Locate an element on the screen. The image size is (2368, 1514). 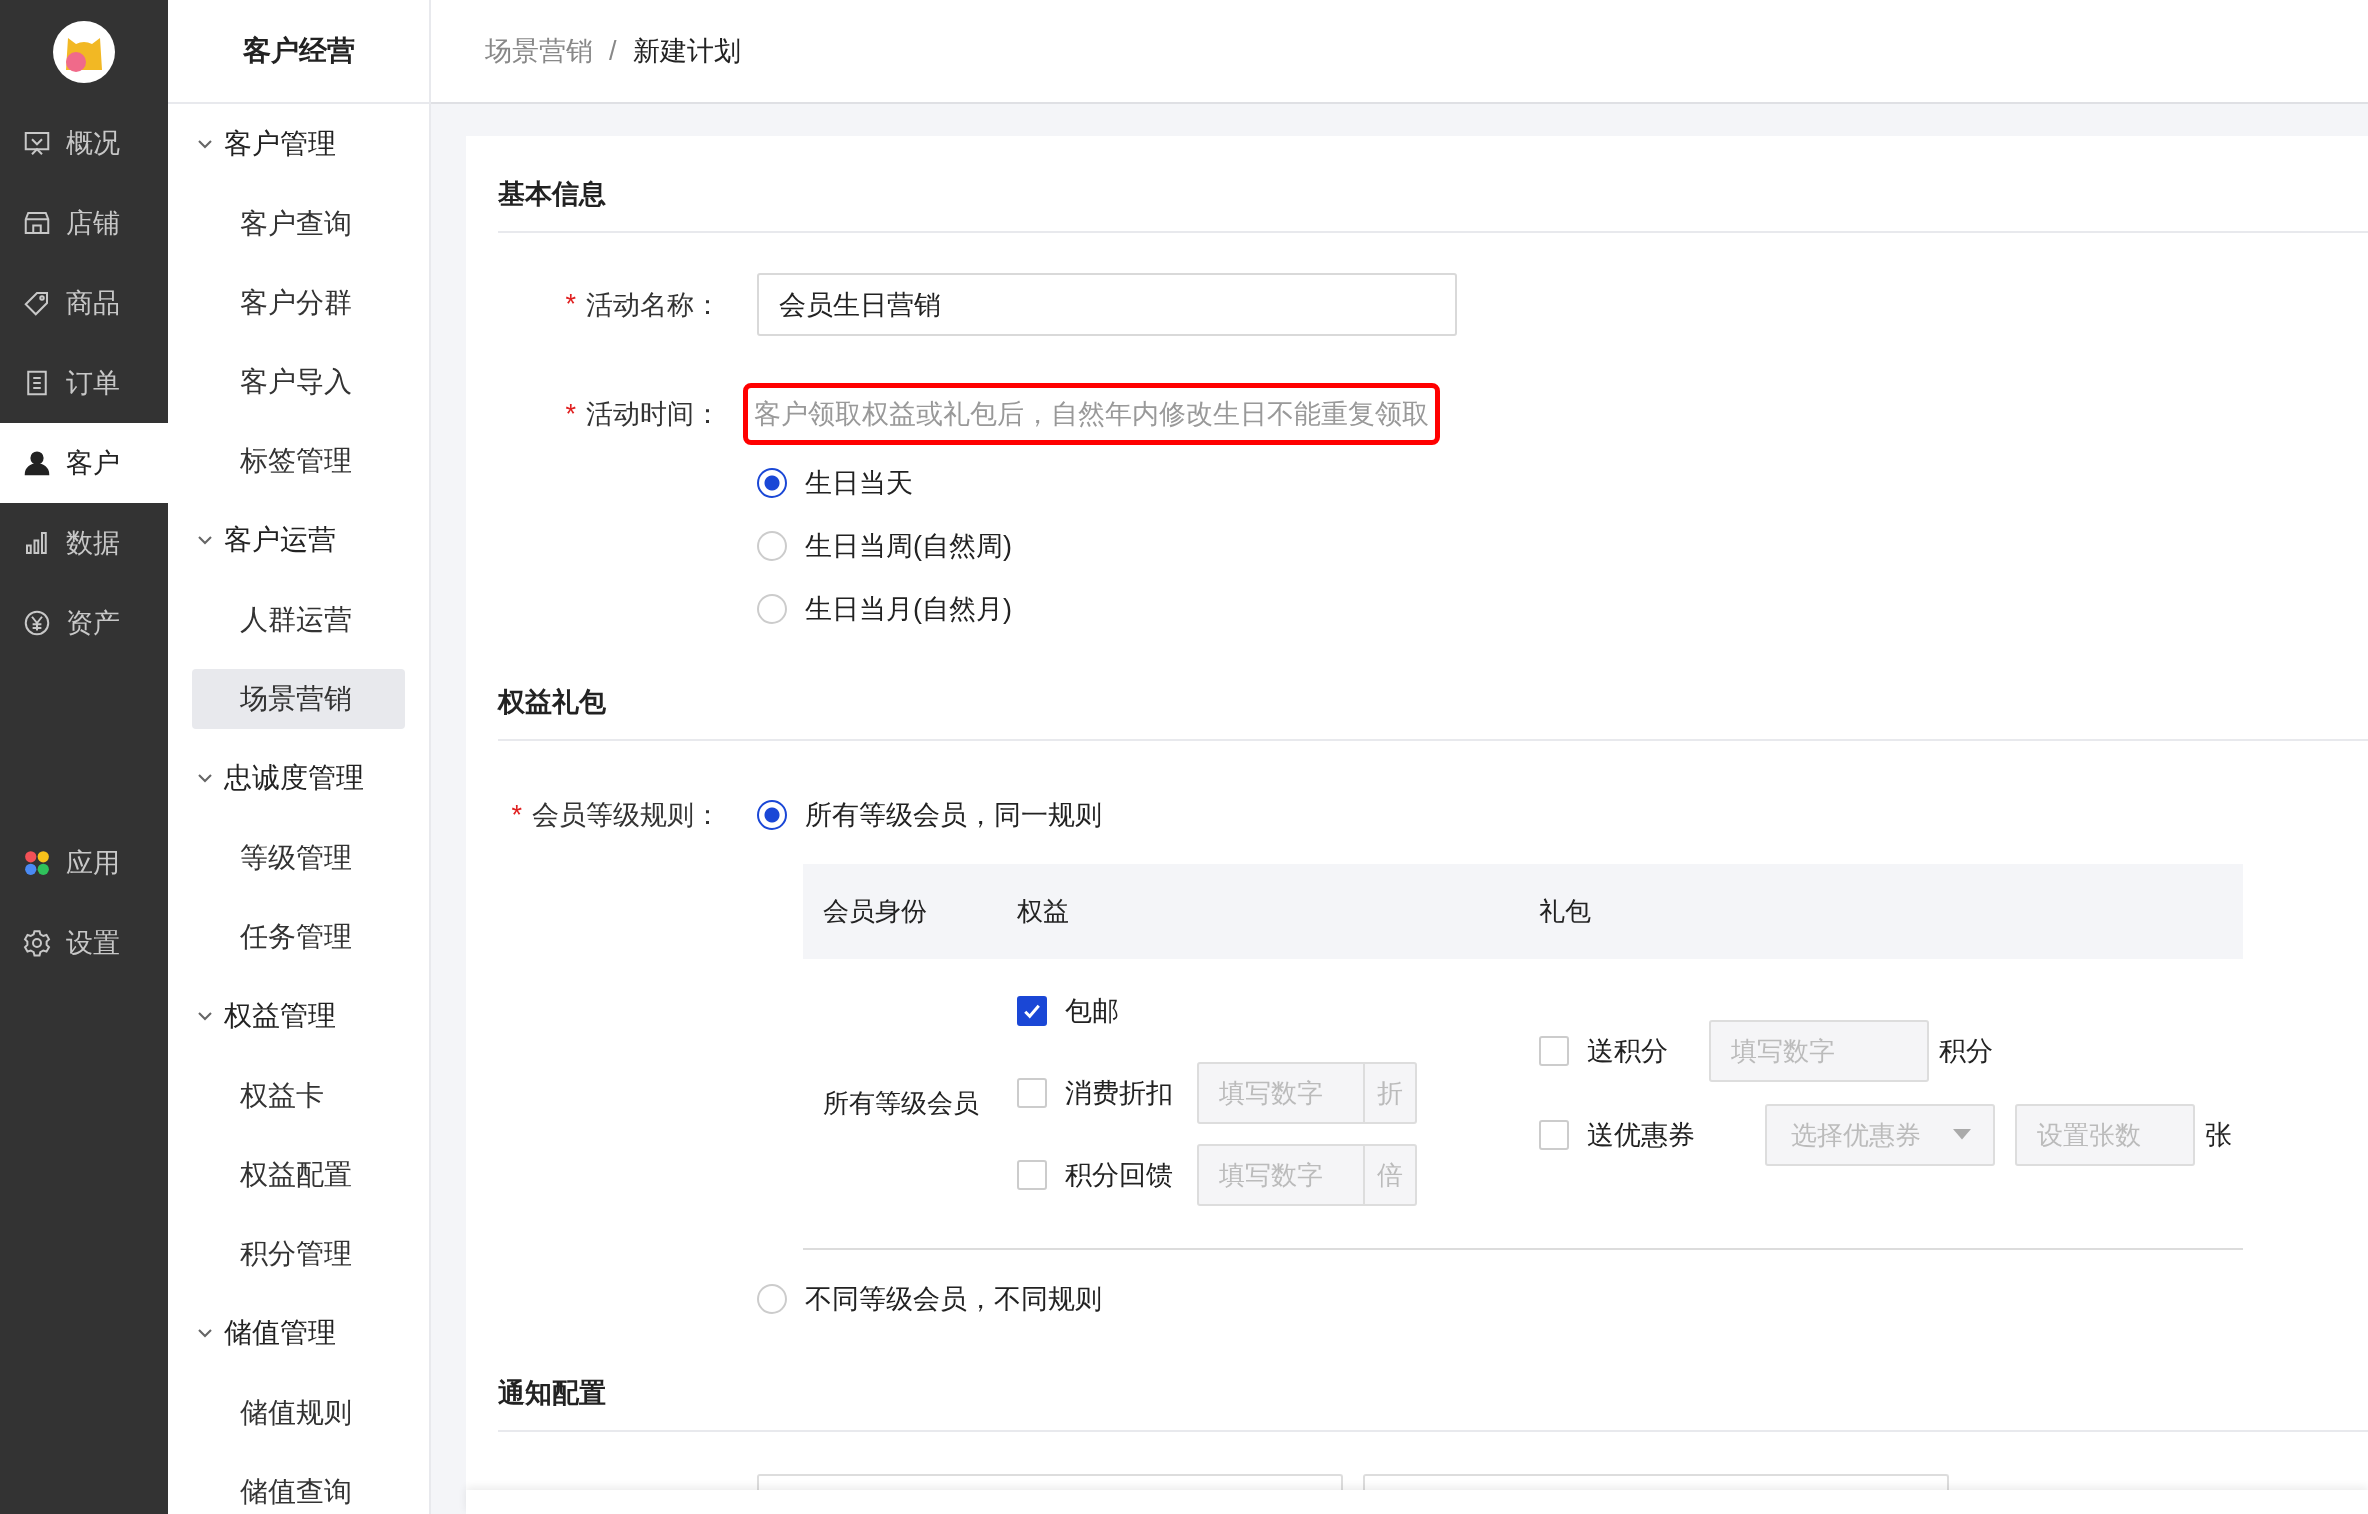
unit-addon: 折 is located at coordinates (1390, 1093).